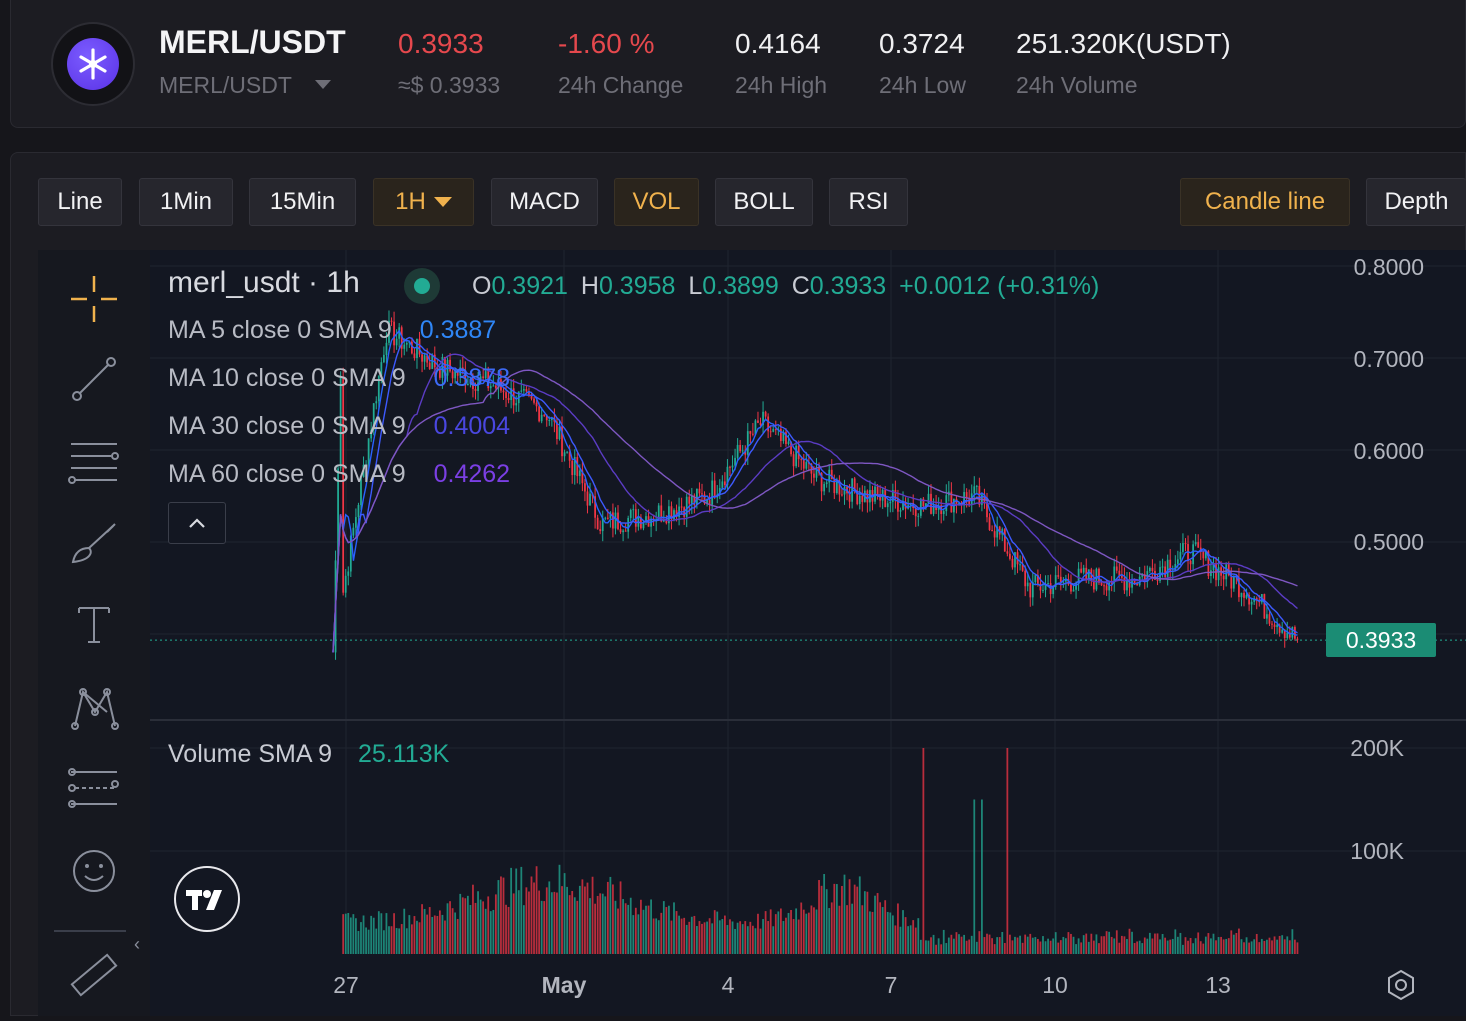  Describe the element at coordinates (197, 523) in the screenshot. I see `collapse-legend-button` at that location.